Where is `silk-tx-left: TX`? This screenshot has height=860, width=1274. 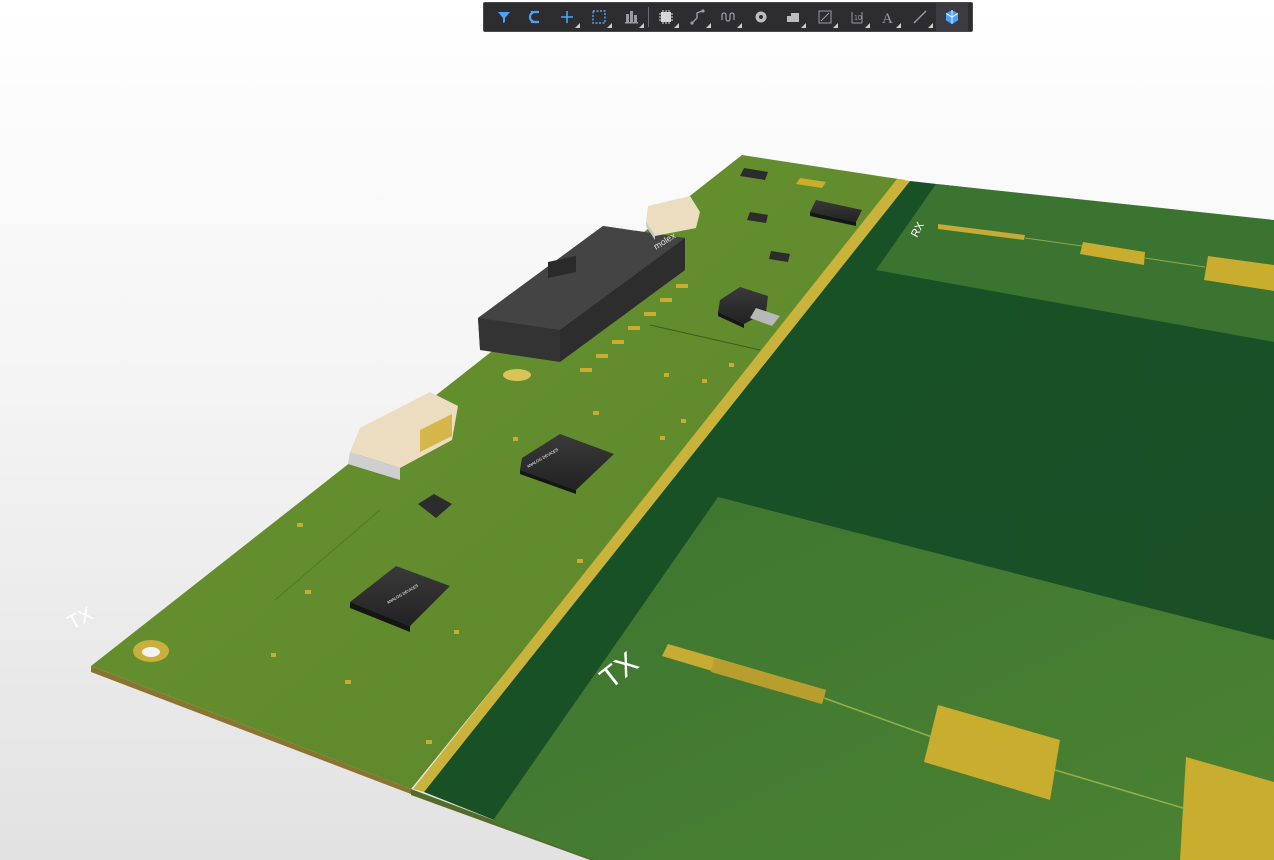
silk-tx-left: TX is located at coordinates (80, 618).